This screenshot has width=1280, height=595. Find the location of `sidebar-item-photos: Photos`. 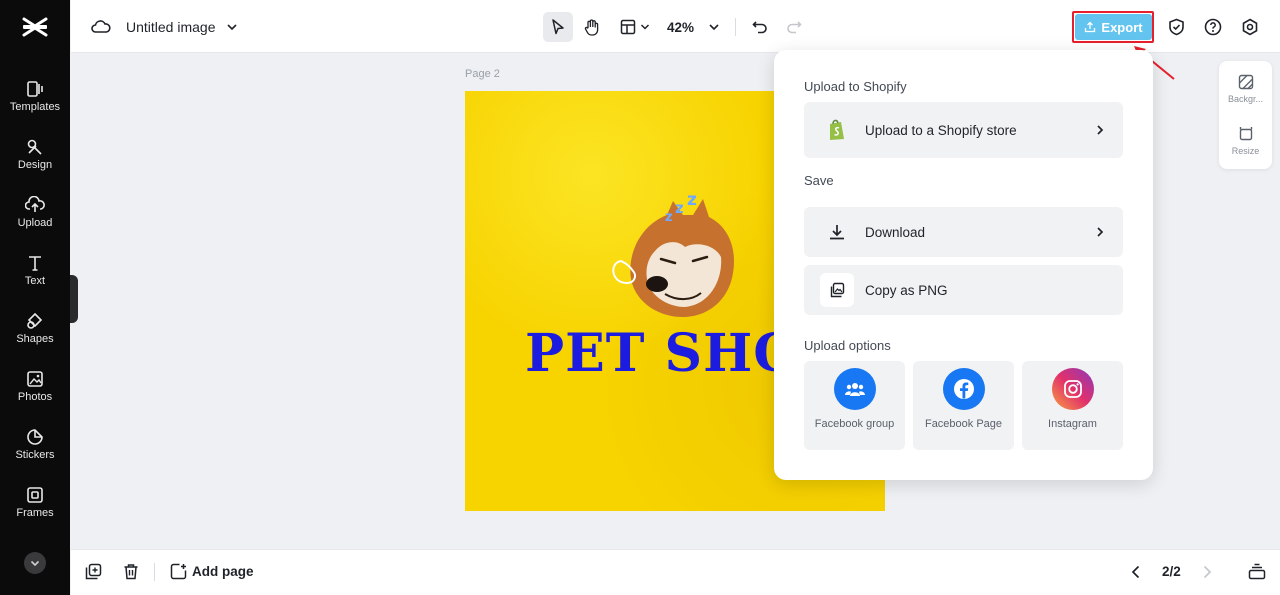

sidebar-item-photos: Photos is located at coordinates (35, 395).